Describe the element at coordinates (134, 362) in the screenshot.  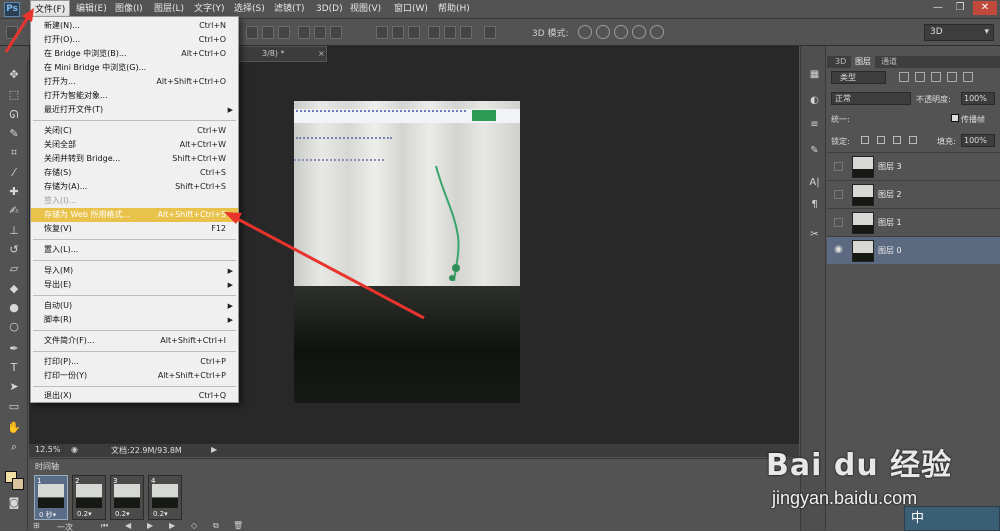
I see `menu-print: 打印(P)... Ctrl+P` at that location.